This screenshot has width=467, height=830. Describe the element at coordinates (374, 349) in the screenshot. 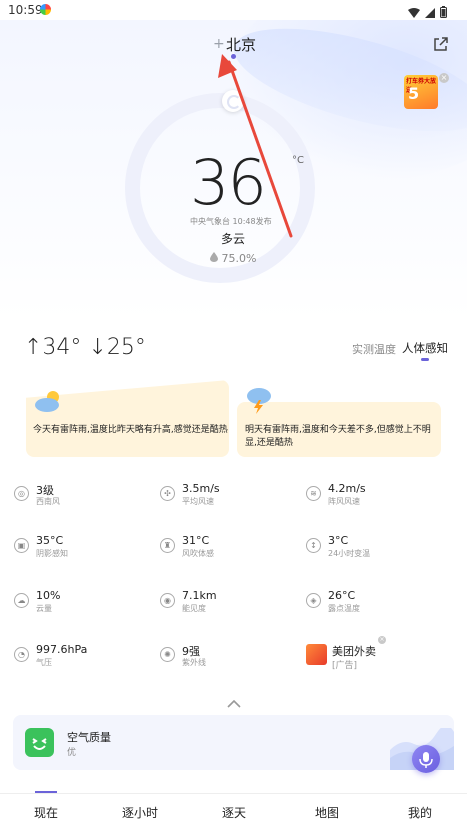

I see `tab-measured-temperature: 实测温度` at that location.